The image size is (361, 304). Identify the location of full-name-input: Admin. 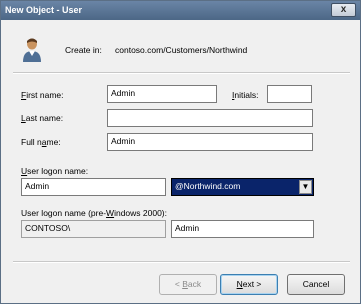
(210, 142).